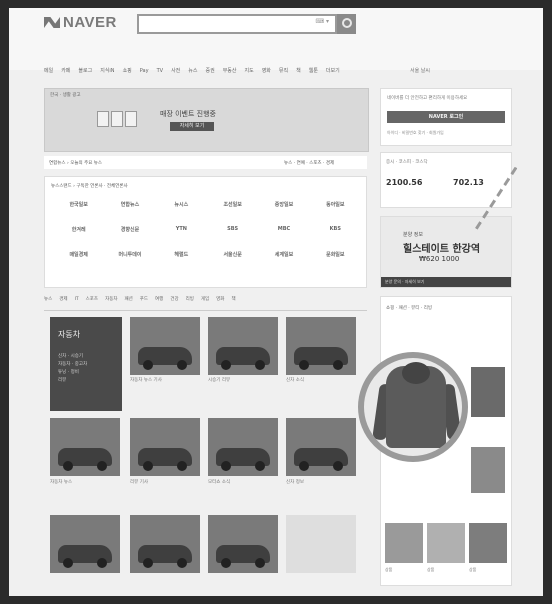 Image resolution: width=552 pixels, height=604 pixels. What do you see at coordinates (427, 98) in the screenshot?
I see `login-text: 네이버를 더 안전하고 편리하게 이용하세요` at bounding box center [427, 98].